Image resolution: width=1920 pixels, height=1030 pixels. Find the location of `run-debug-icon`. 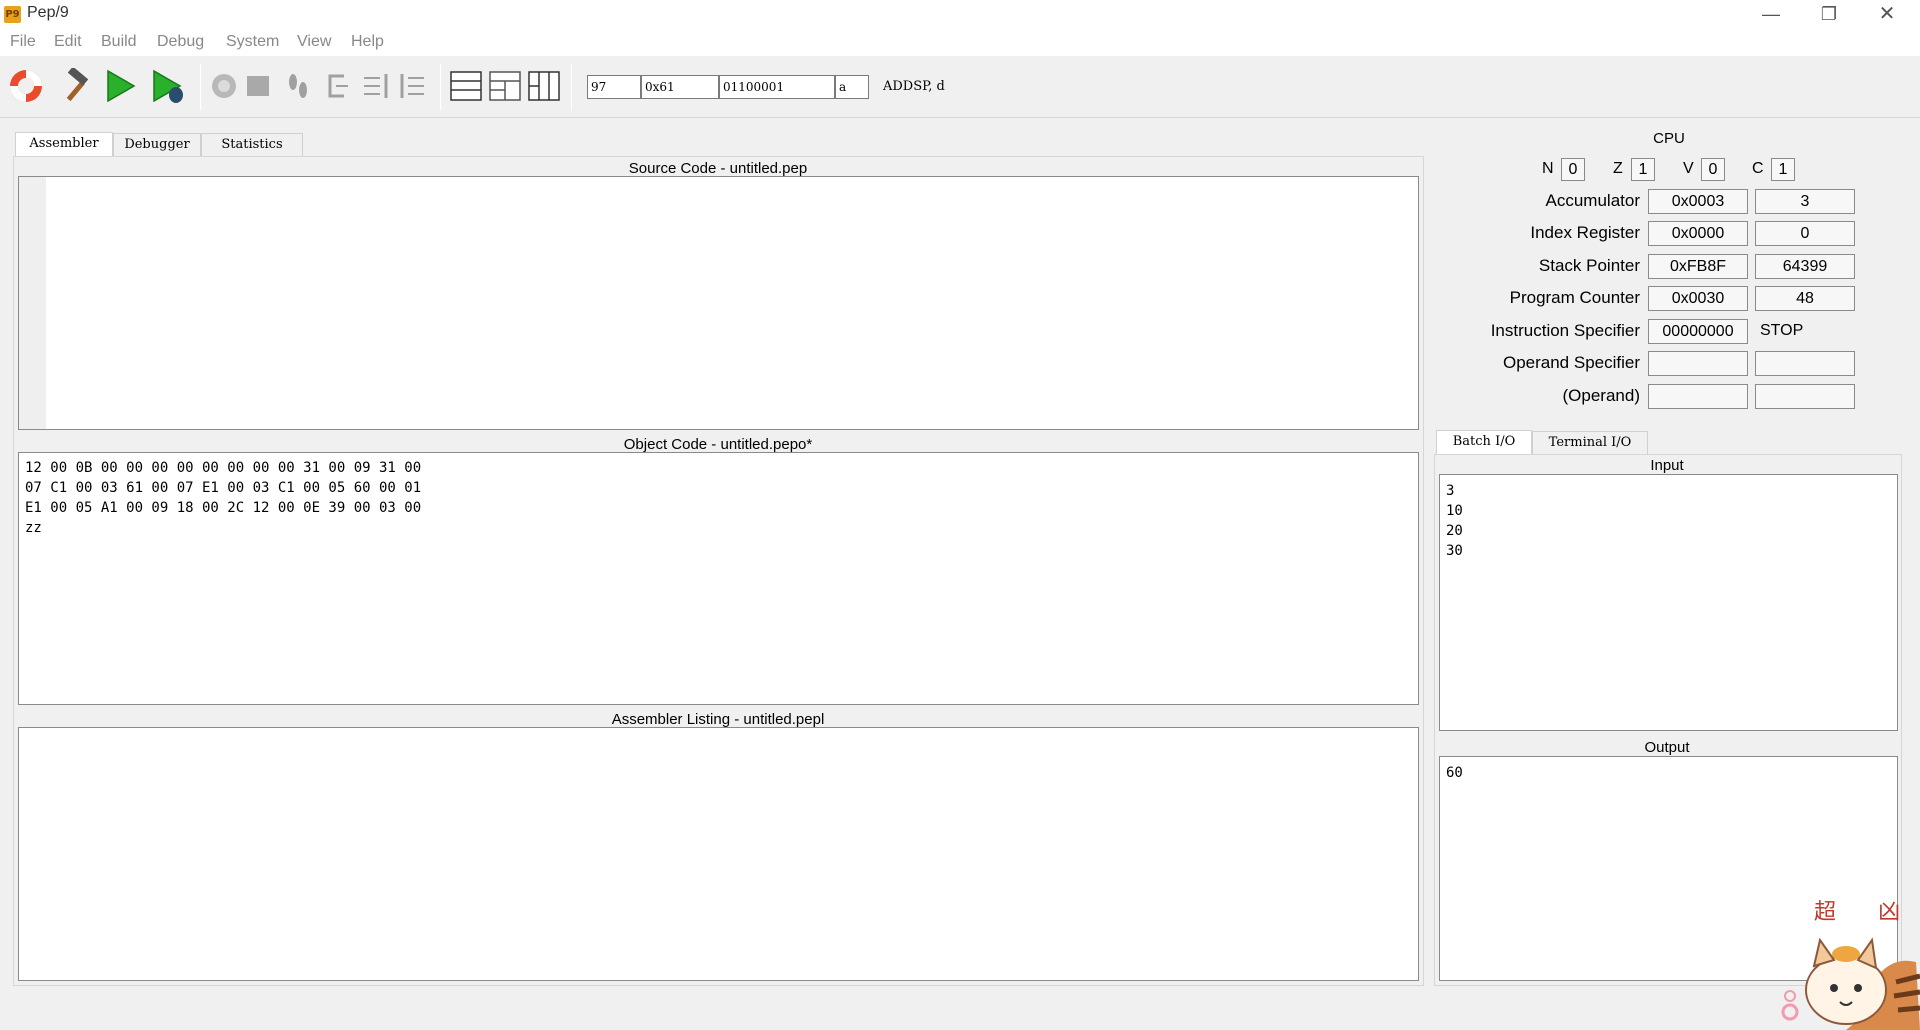

run-debug-icon is located at coordinates (168, 86).